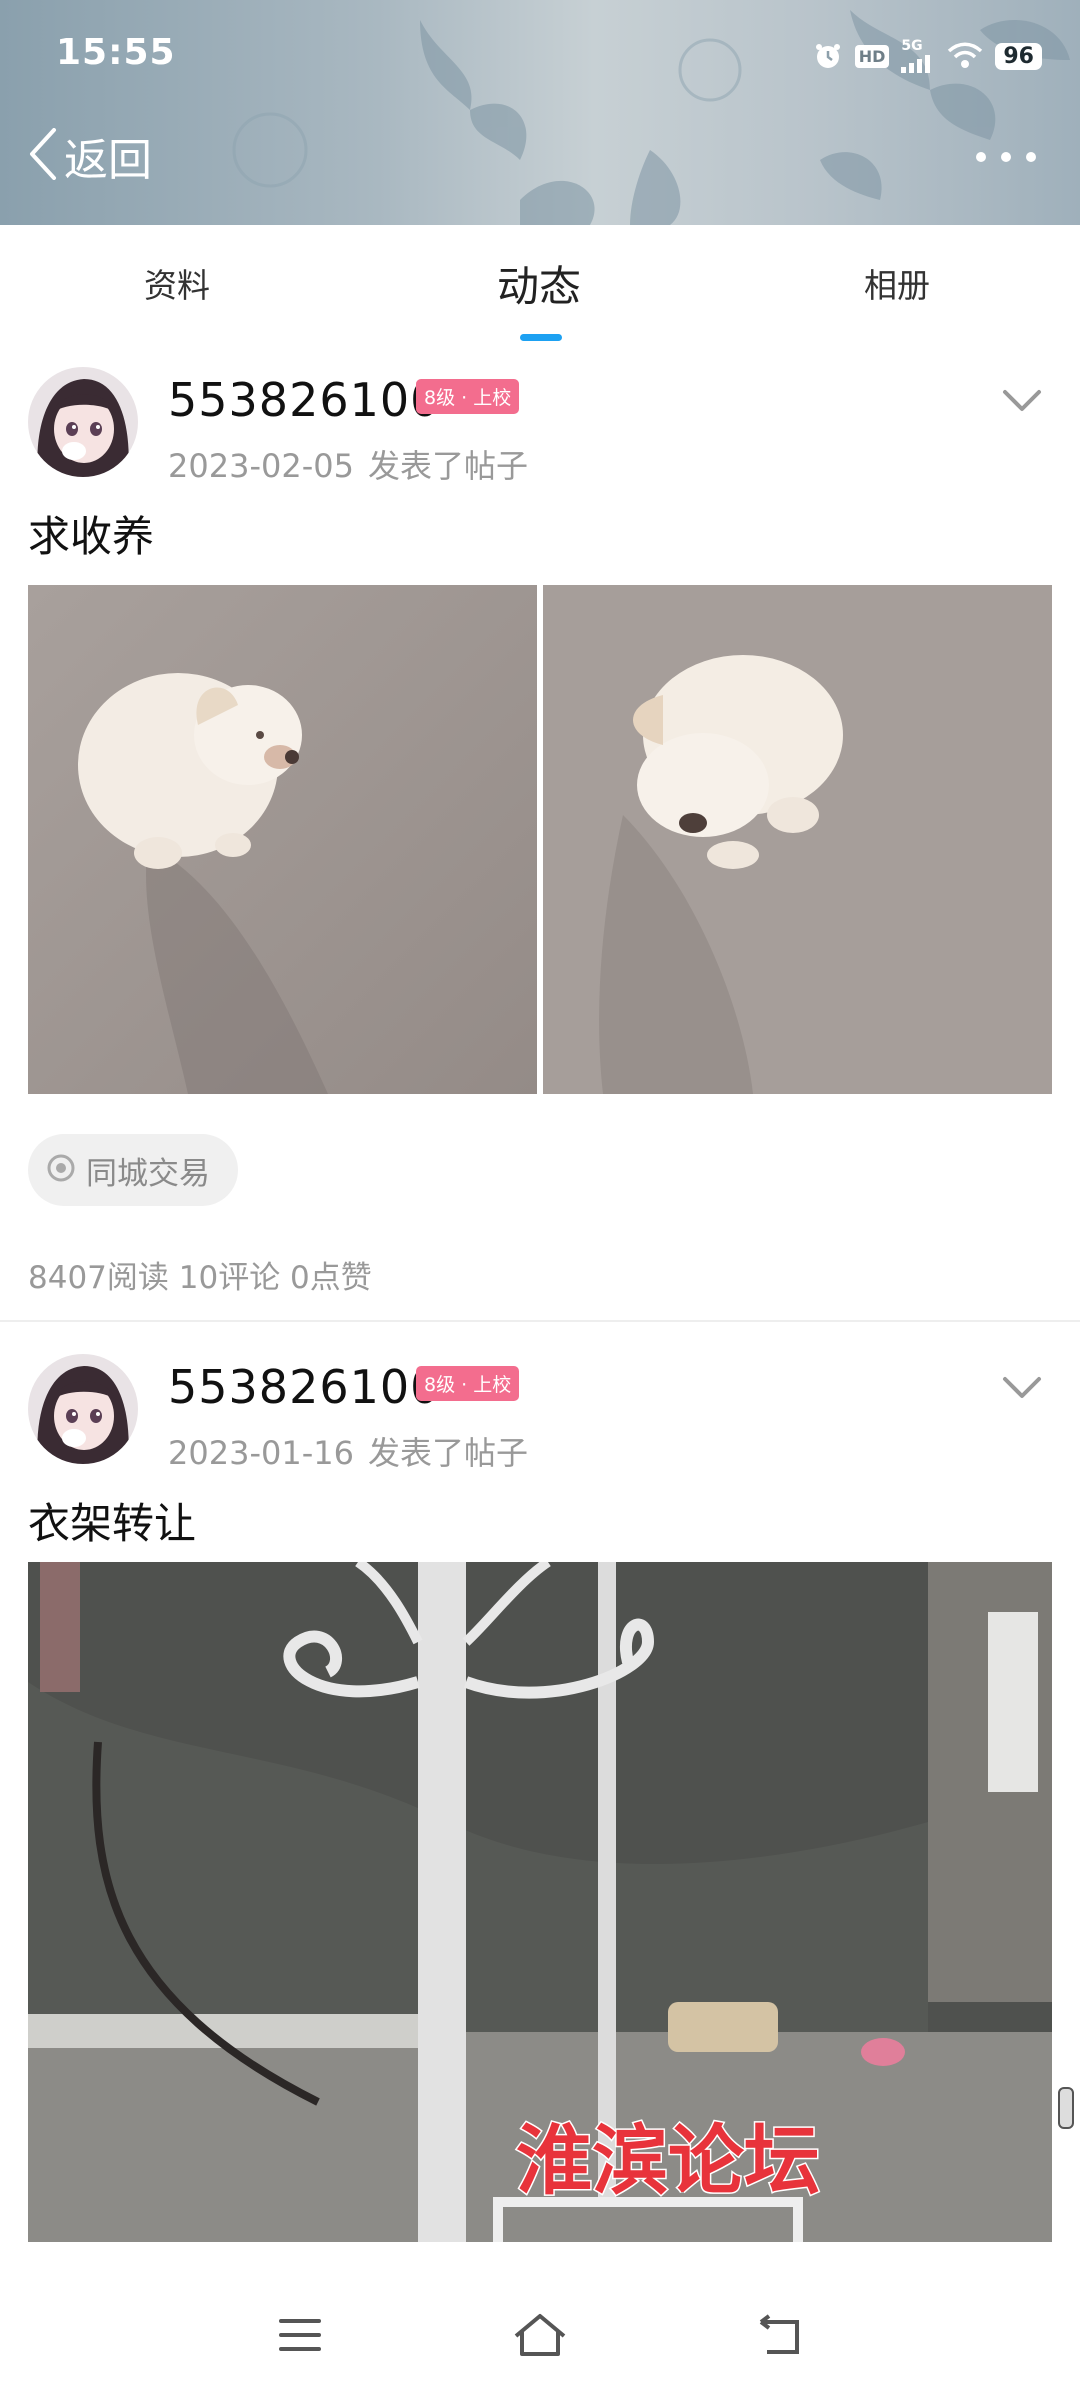  What do you see at coordinates (540, 1321) in the screenshot?
I see `post-divider` at bounding box center [540, 1321].